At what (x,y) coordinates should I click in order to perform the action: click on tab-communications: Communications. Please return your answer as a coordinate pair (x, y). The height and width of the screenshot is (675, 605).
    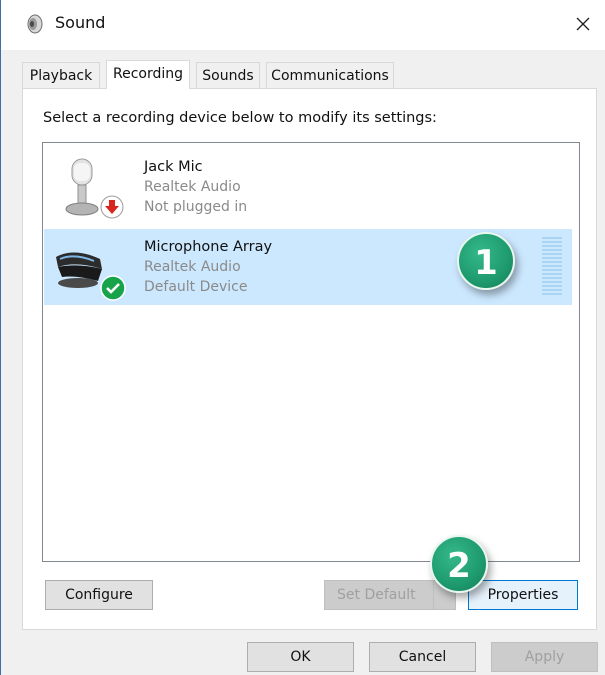
    Looking at the image, I should click on (330, 75).